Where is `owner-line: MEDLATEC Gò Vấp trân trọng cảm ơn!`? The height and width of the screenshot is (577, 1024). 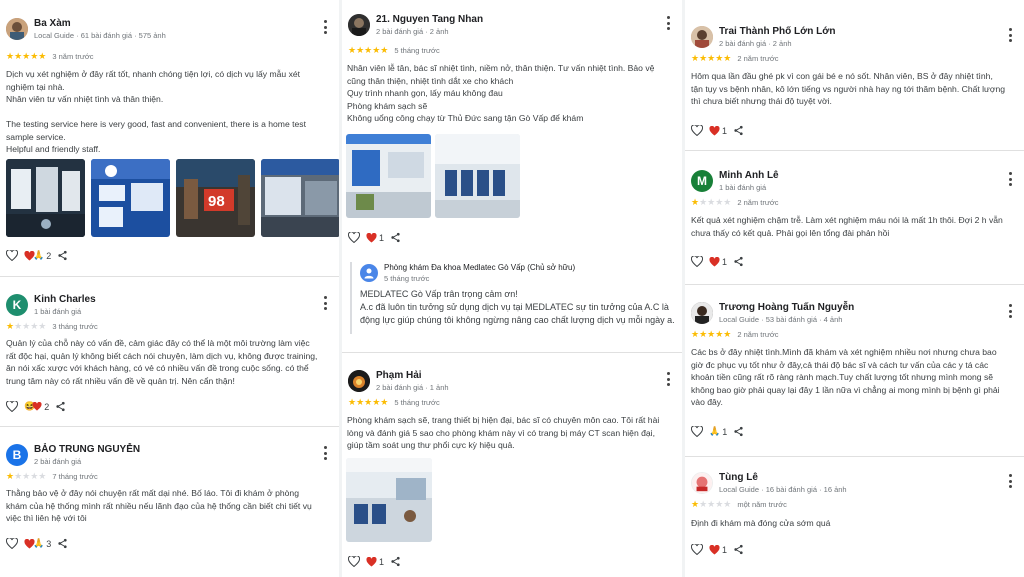 owner-line: MEDLATEC Gò Vấp trân trọng cảm ơn! is located at coordinates (439, 294).